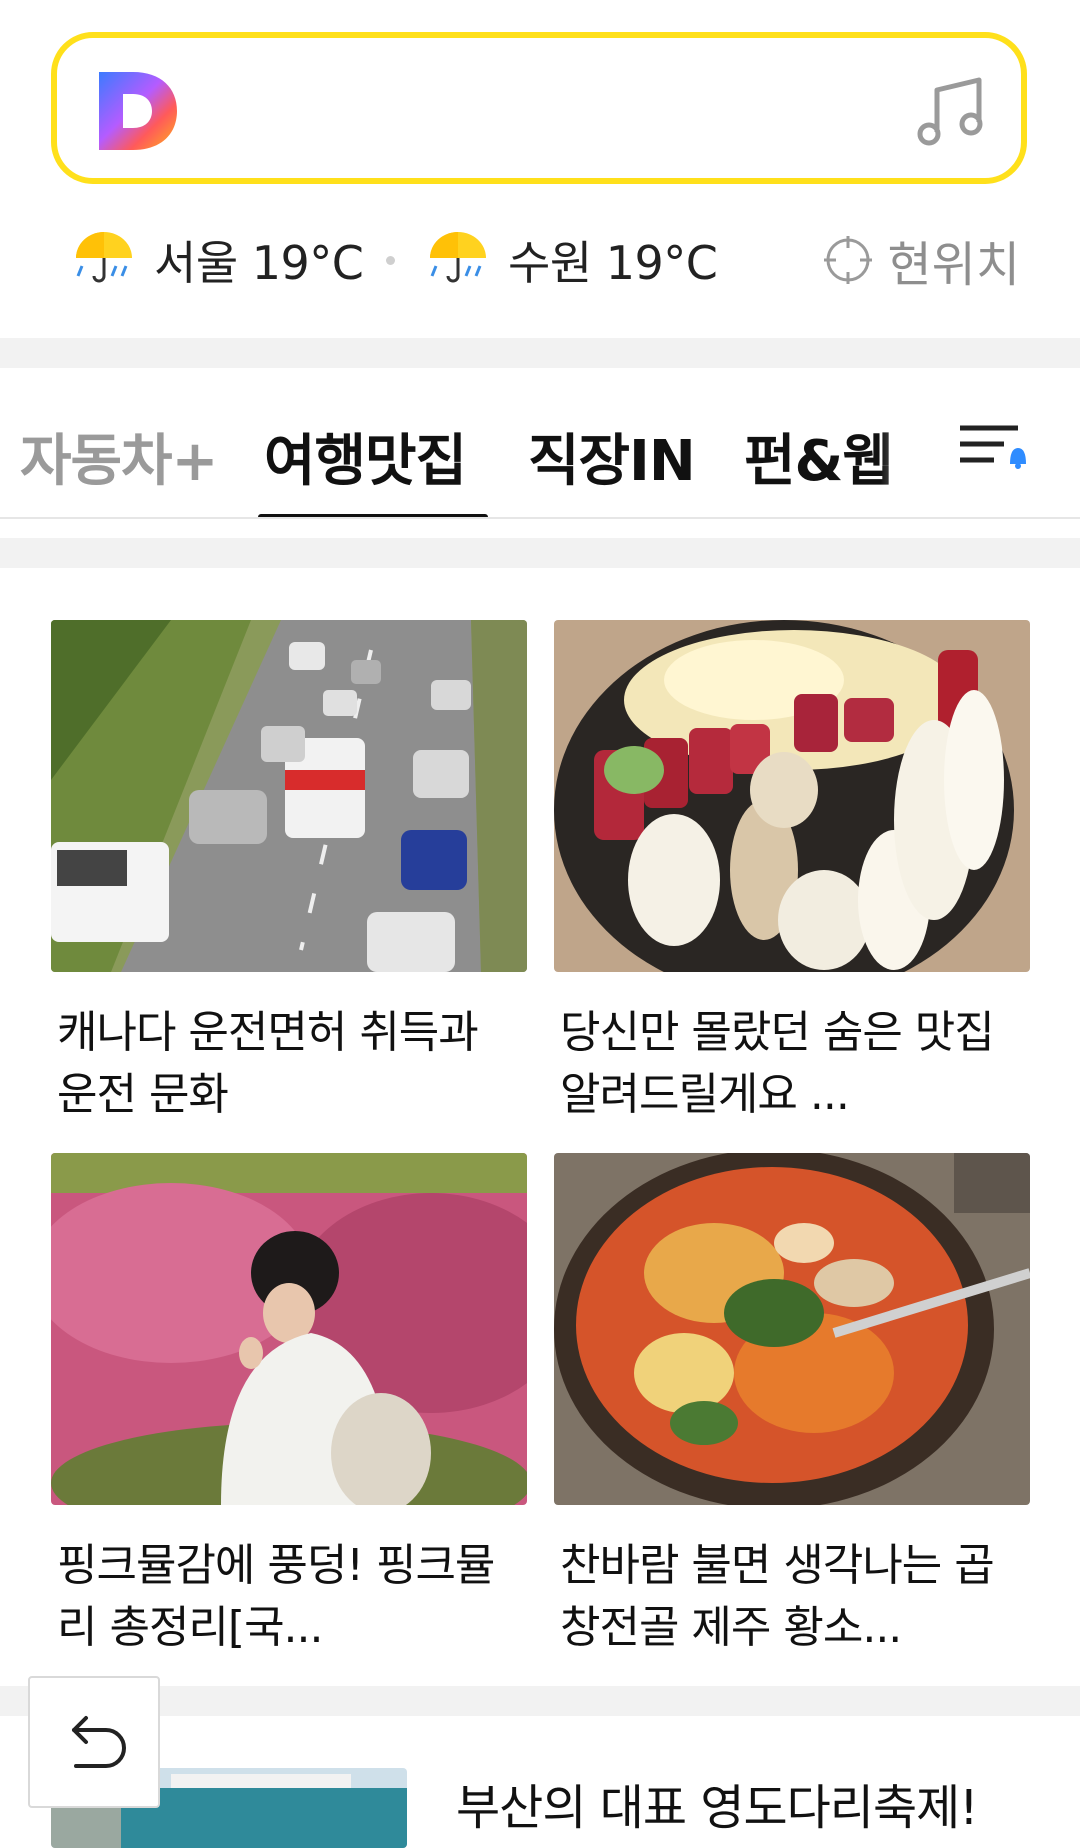 This screenshot has height=1848, width=1080. I want to click on tab-fade-overlay, so click(920, 443).